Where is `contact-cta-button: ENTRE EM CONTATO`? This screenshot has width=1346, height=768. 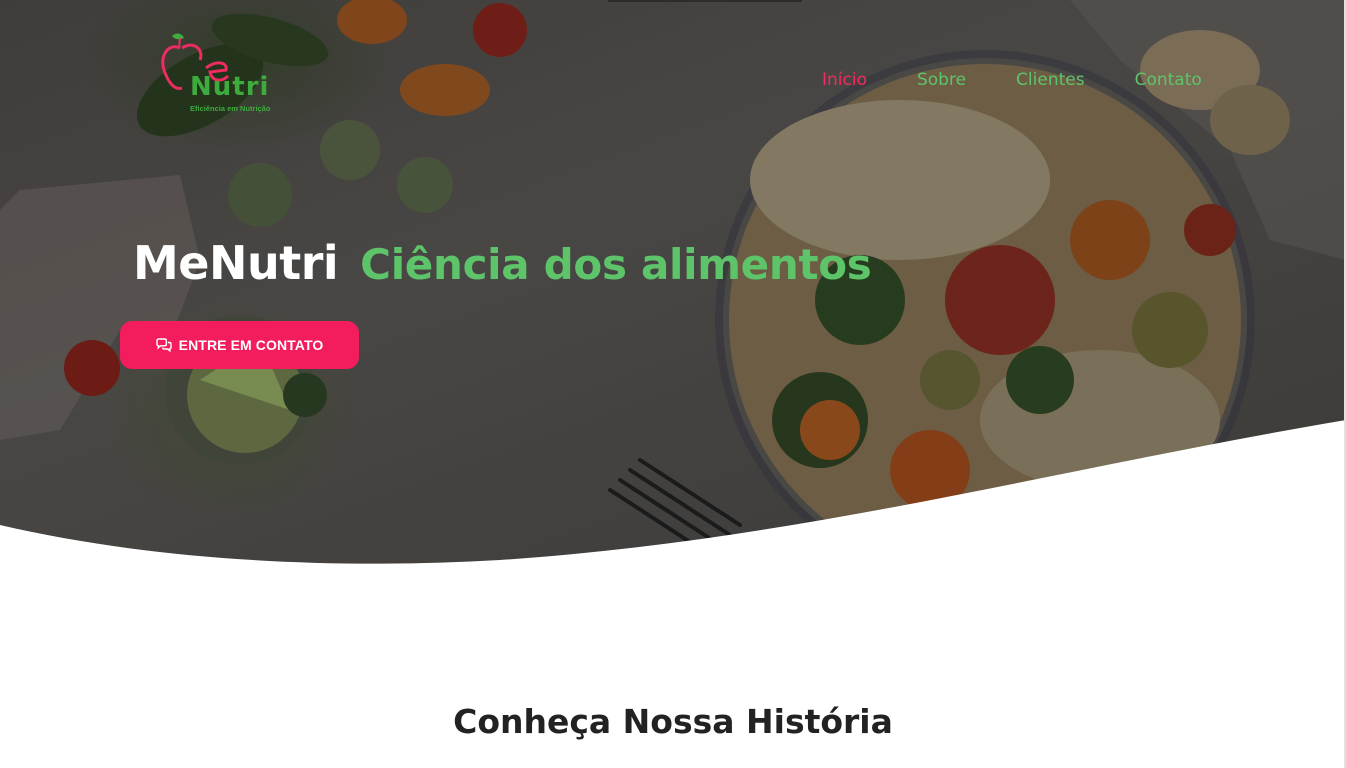 contact-cta-button: ENTRE EM CONTATO is located at coordinates (239, 345).